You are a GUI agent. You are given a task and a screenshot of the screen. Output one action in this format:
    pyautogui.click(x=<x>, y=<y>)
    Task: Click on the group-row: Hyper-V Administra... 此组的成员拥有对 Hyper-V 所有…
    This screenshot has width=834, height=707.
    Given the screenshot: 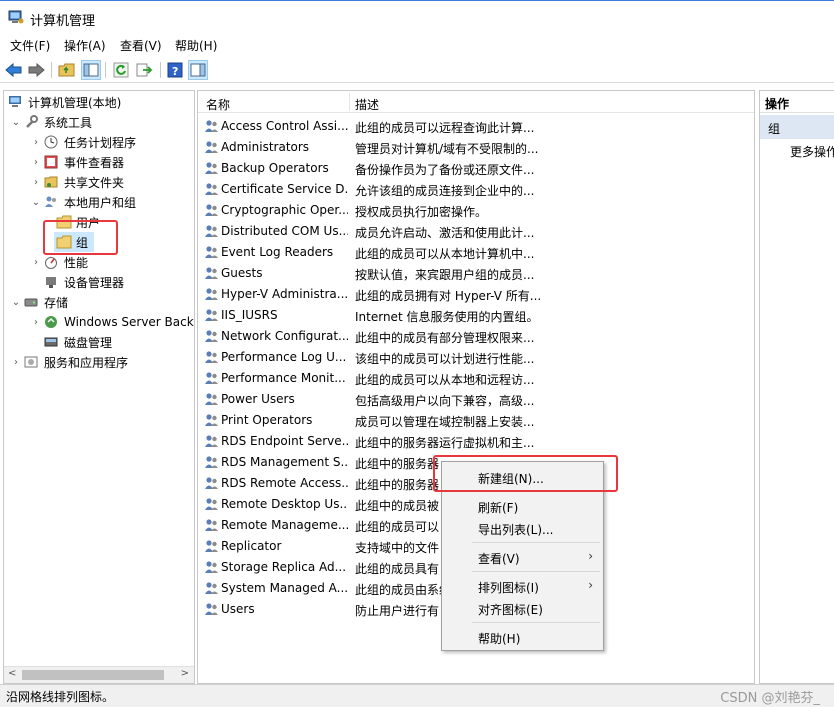 What is the action you would take?
    pyautogui.click(x=476, y=294)
    